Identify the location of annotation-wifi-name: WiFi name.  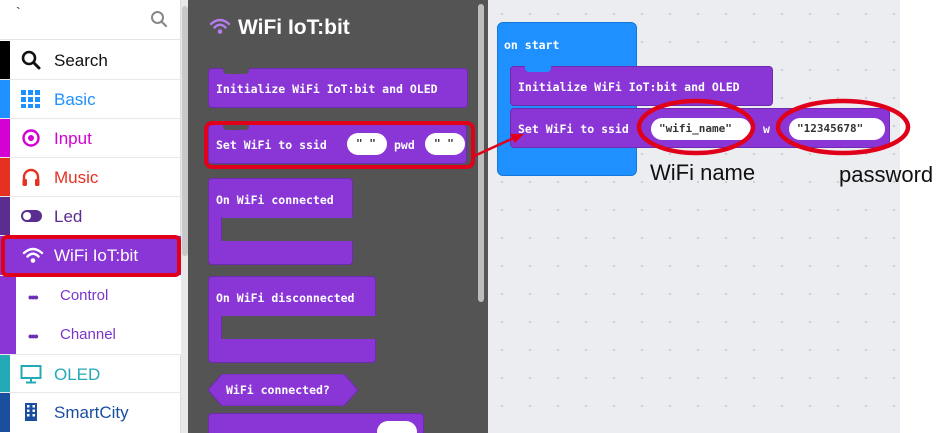
(703, 172).